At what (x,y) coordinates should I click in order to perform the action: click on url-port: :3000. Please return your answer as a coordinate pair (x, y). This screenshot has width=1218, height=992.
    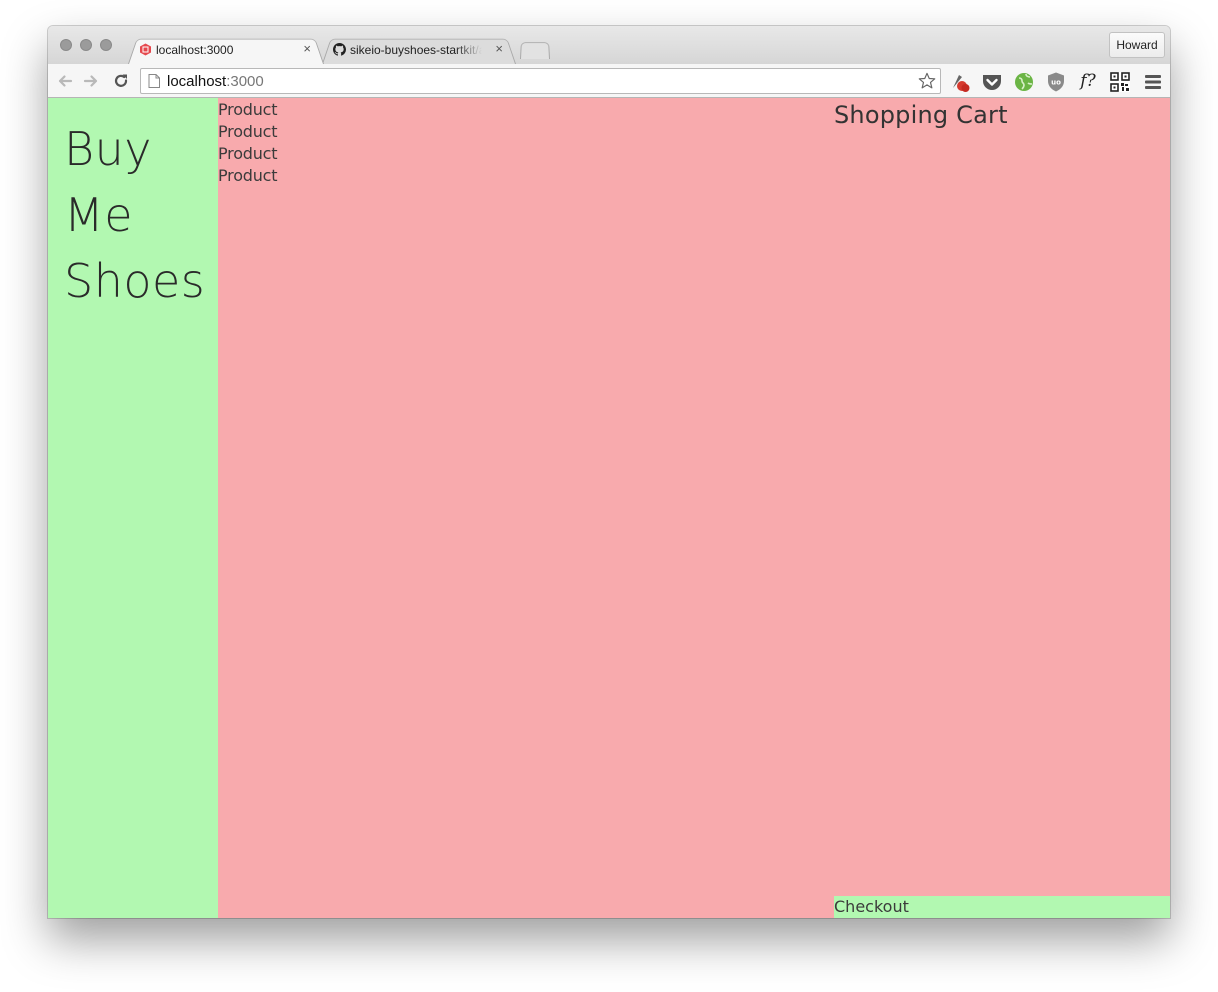
    Looking at the image, I should click on (245, 81).